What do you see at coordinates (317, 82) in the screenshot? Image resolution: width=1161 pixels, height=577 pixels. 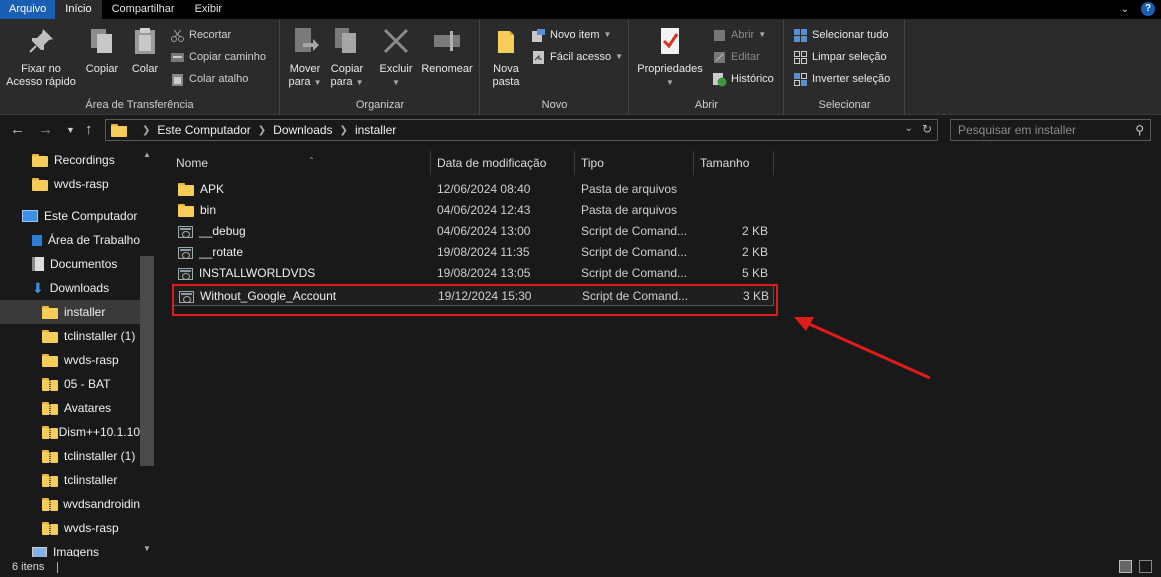 I see `chevron-down-icon: ▼` at bounding box center [317, 82].